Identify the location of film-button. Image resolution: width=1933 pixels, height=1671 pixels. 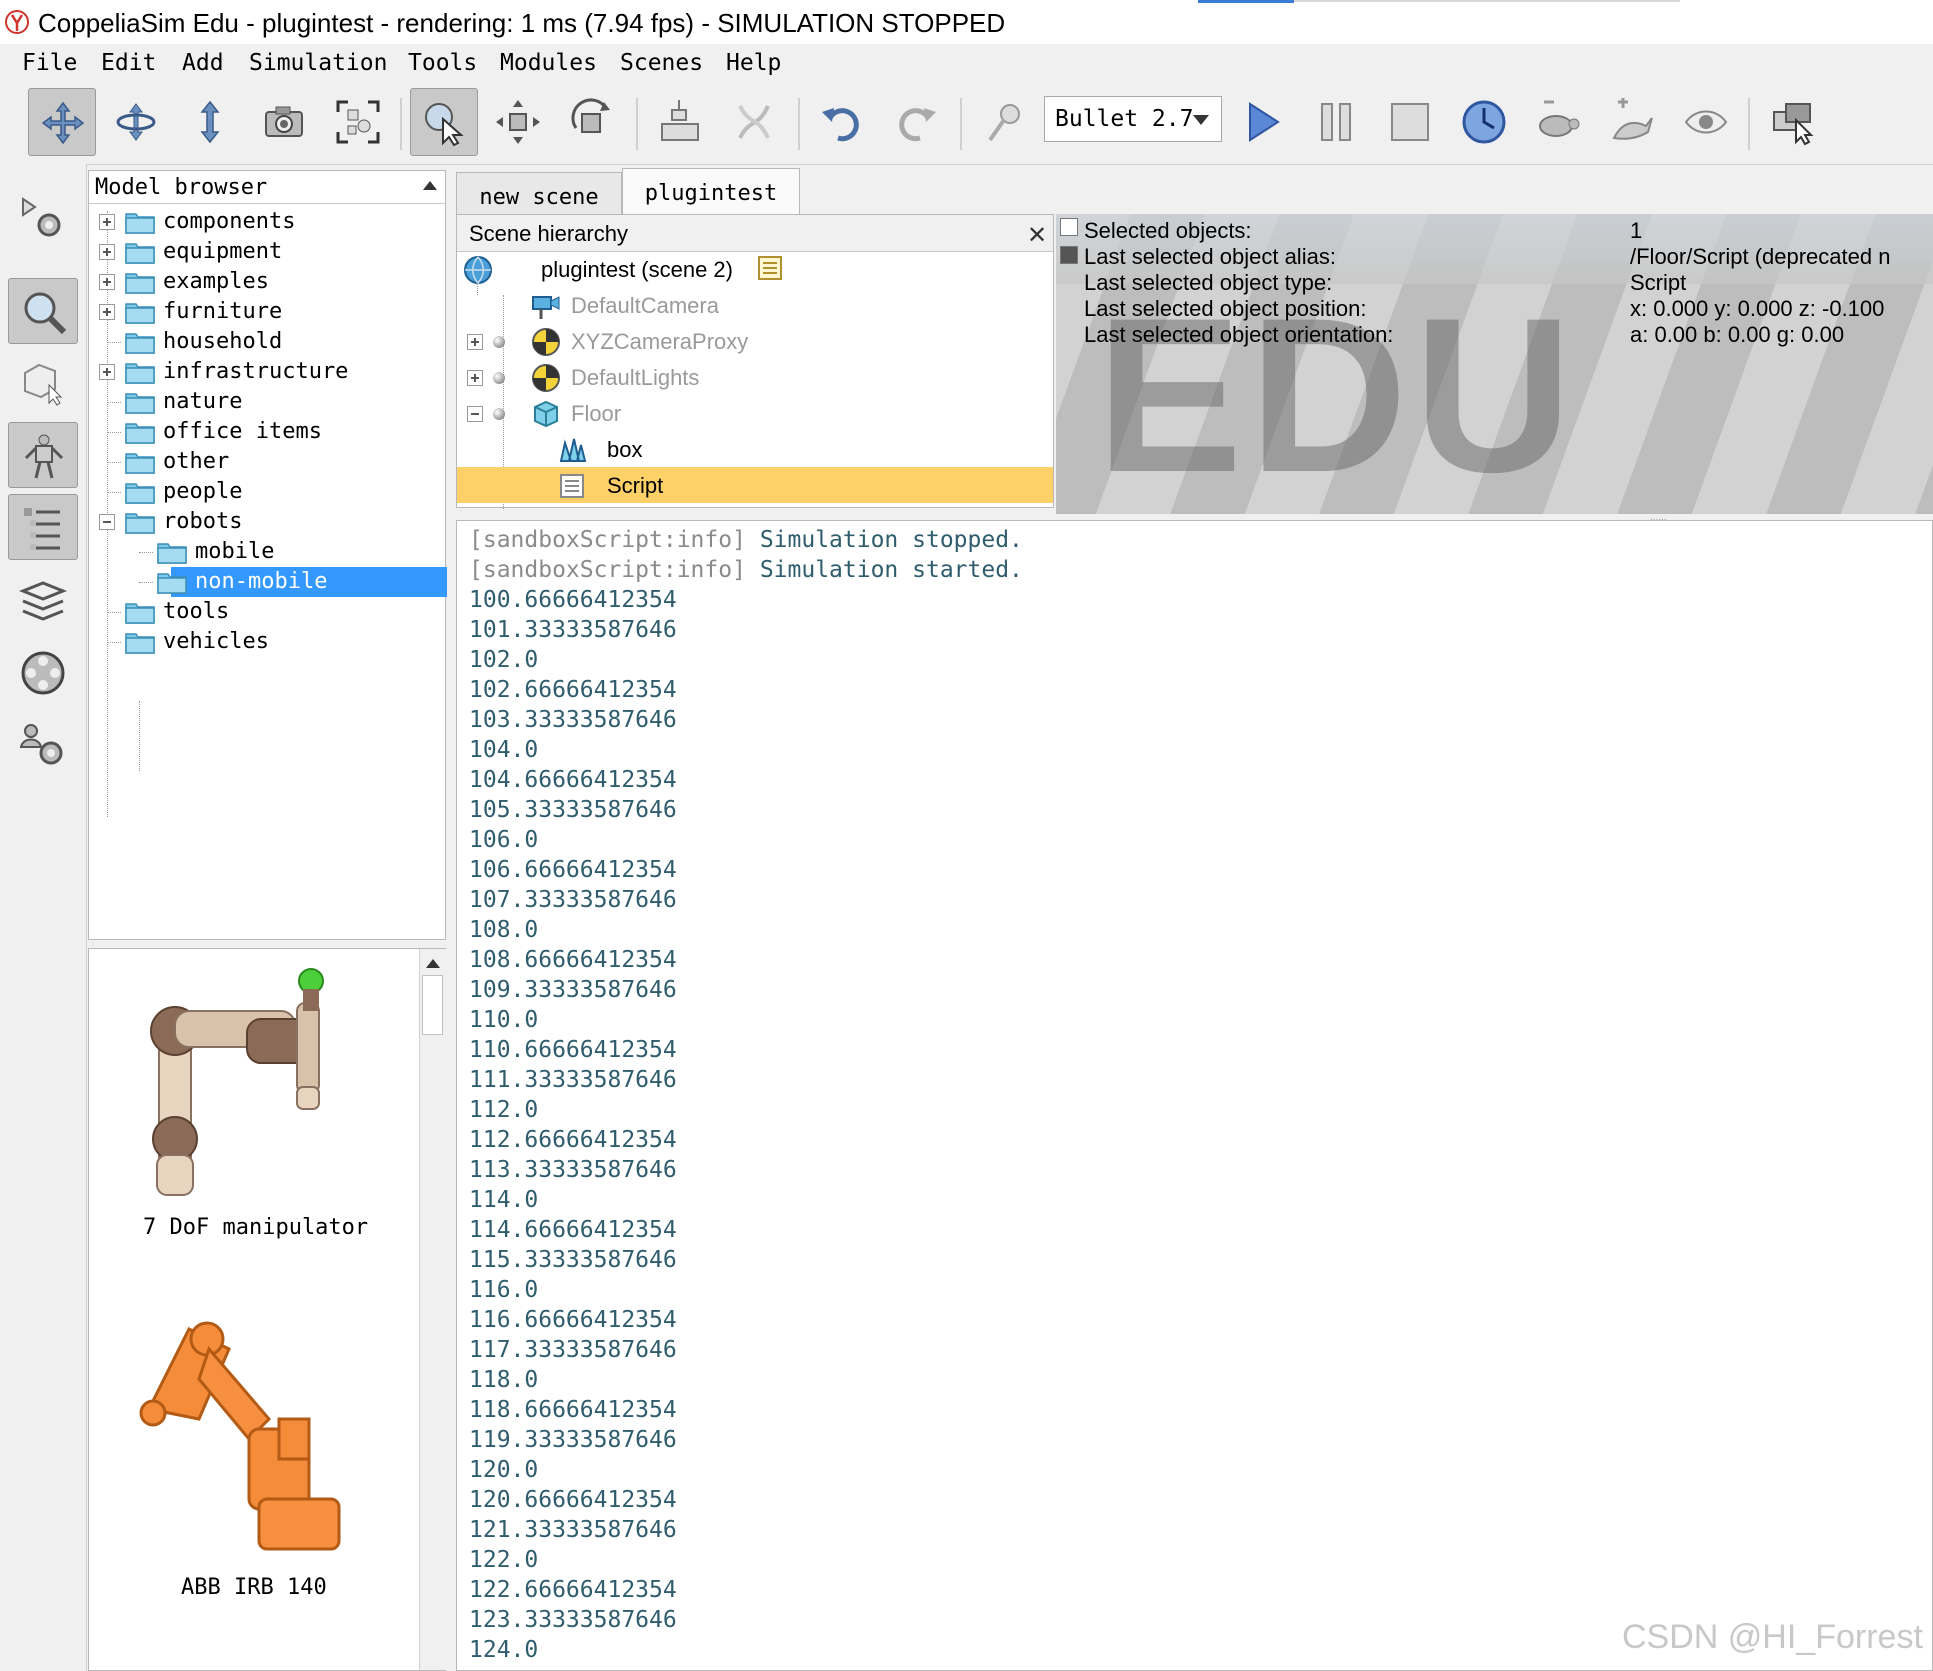
(43, 673).